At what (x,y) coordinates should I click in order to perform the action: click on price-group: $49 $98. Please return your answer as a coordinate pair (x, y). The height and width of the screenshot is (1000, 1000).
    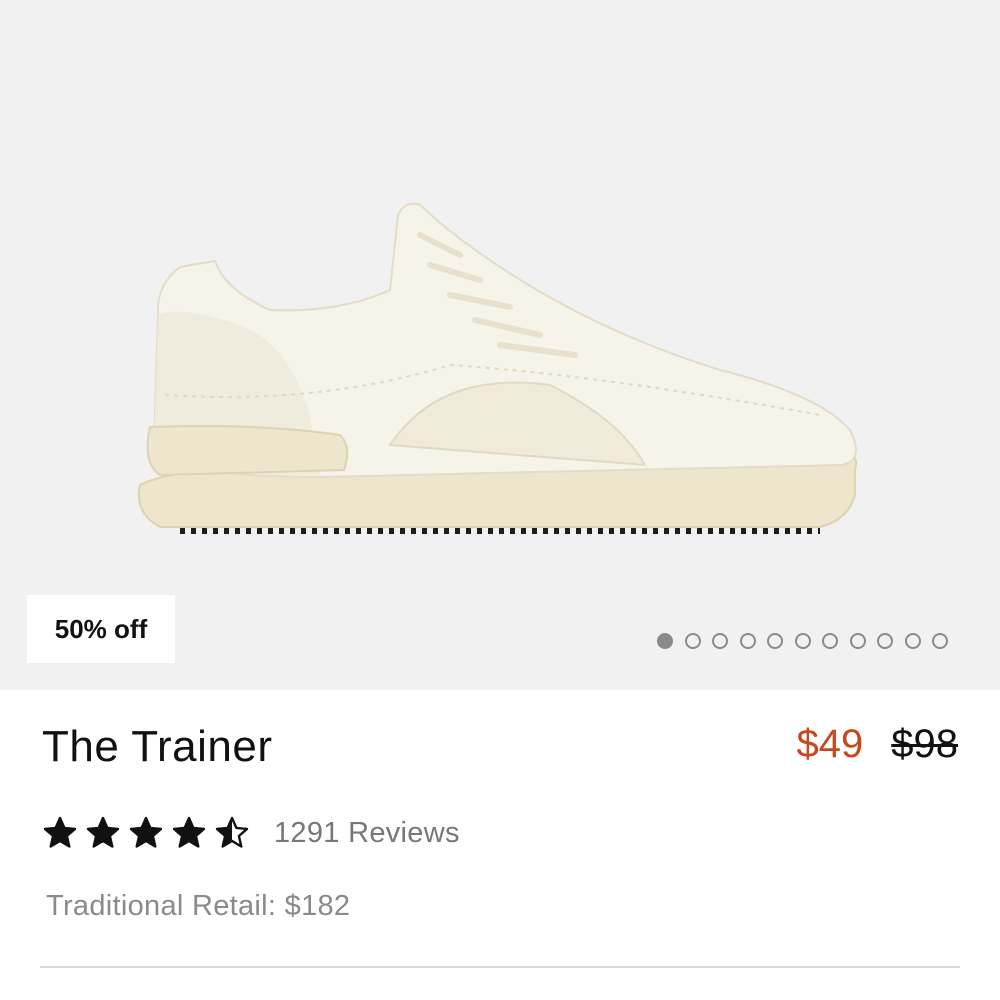
    Looking at the image, I should click on (878, 744).